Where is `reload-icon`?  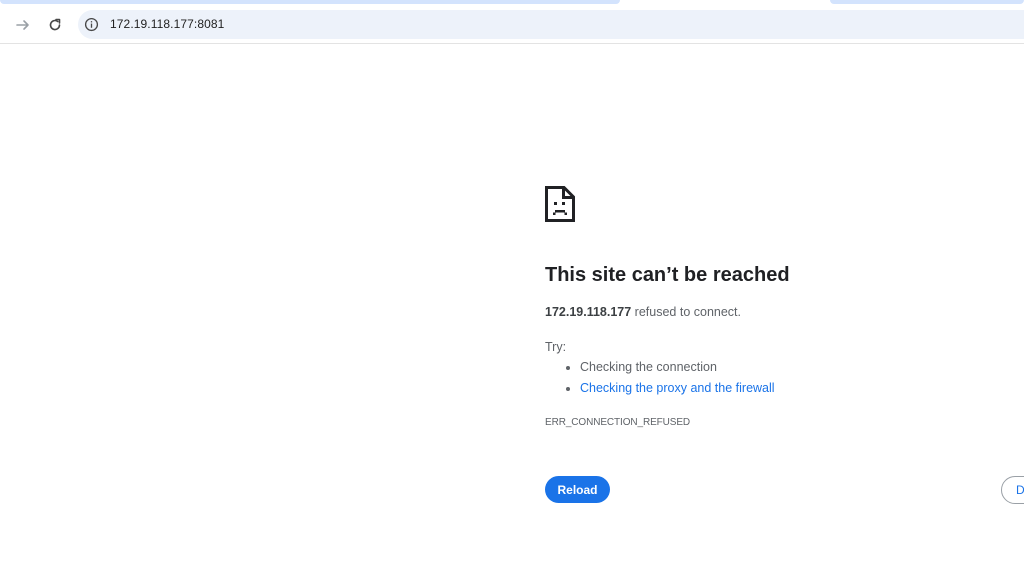
reload-icon is located at coordinates (55, 24).